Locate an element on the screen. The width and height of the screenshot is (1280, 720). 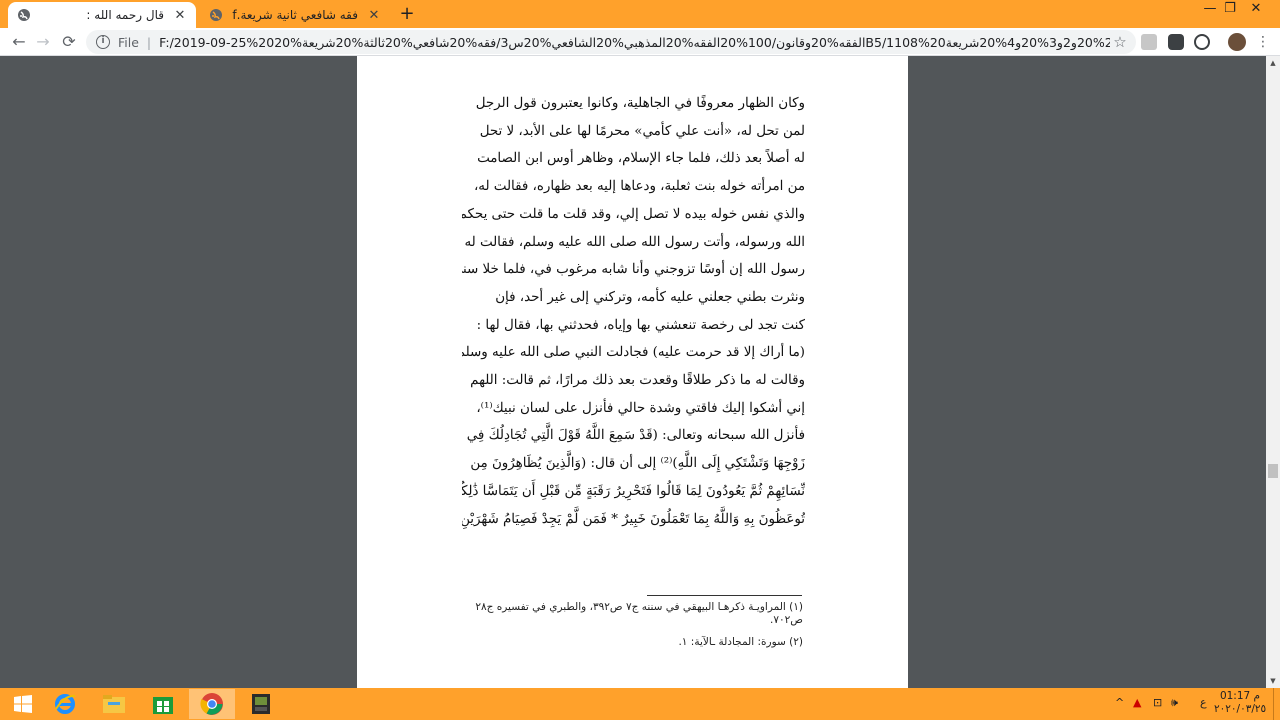
network-icon: ⊡ is located at coordinates (1157, 702).